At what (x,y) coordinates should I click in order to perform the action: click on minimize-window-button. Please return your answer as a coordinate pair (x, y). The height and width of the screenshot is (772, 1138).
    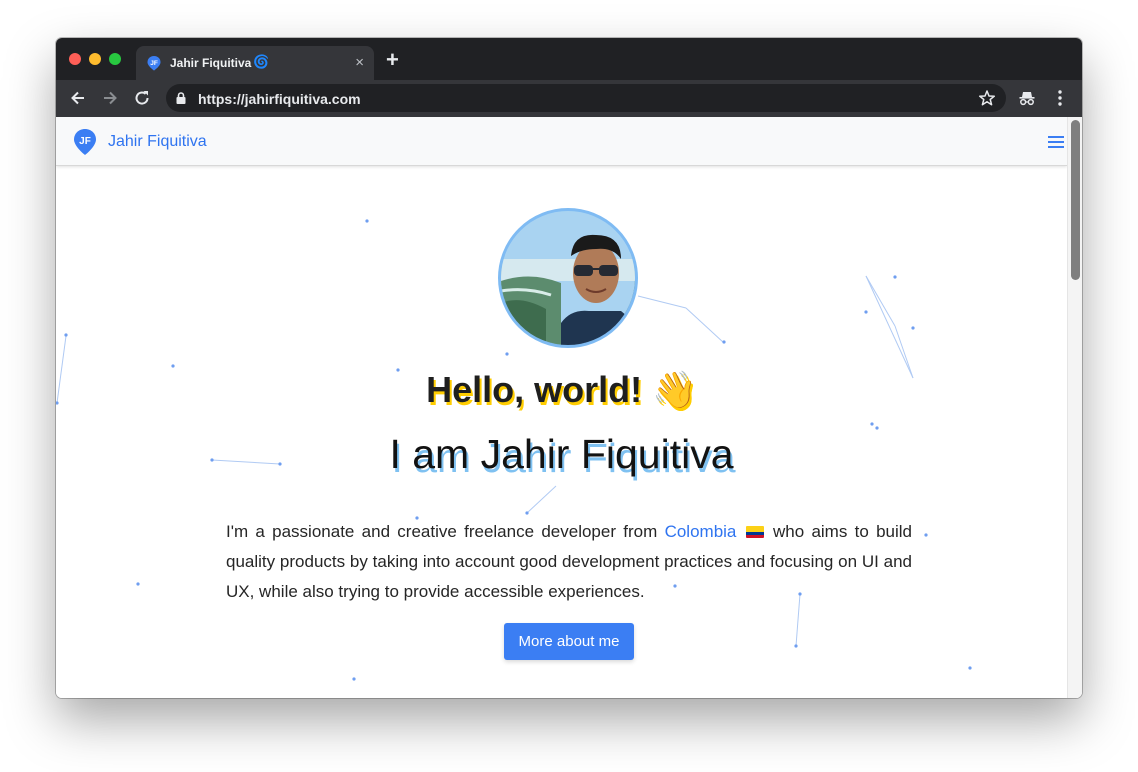
    Looking at the image, I should click on (95, 59).